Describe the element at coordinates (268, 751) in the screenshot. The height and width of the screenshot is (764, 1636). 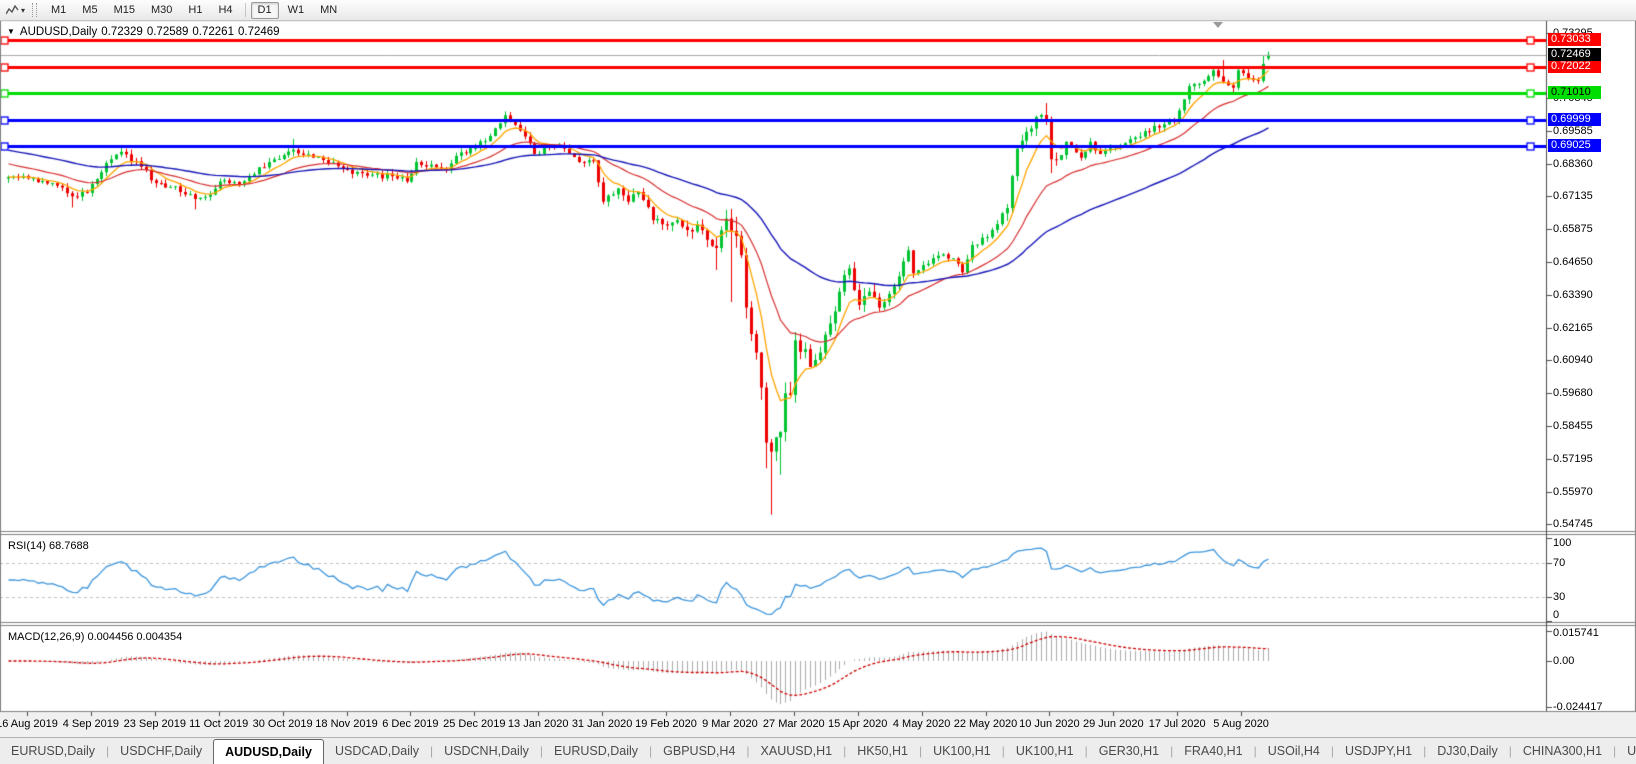
I see `tab-audusd-daily: AUDUSD,Daily` at that location.